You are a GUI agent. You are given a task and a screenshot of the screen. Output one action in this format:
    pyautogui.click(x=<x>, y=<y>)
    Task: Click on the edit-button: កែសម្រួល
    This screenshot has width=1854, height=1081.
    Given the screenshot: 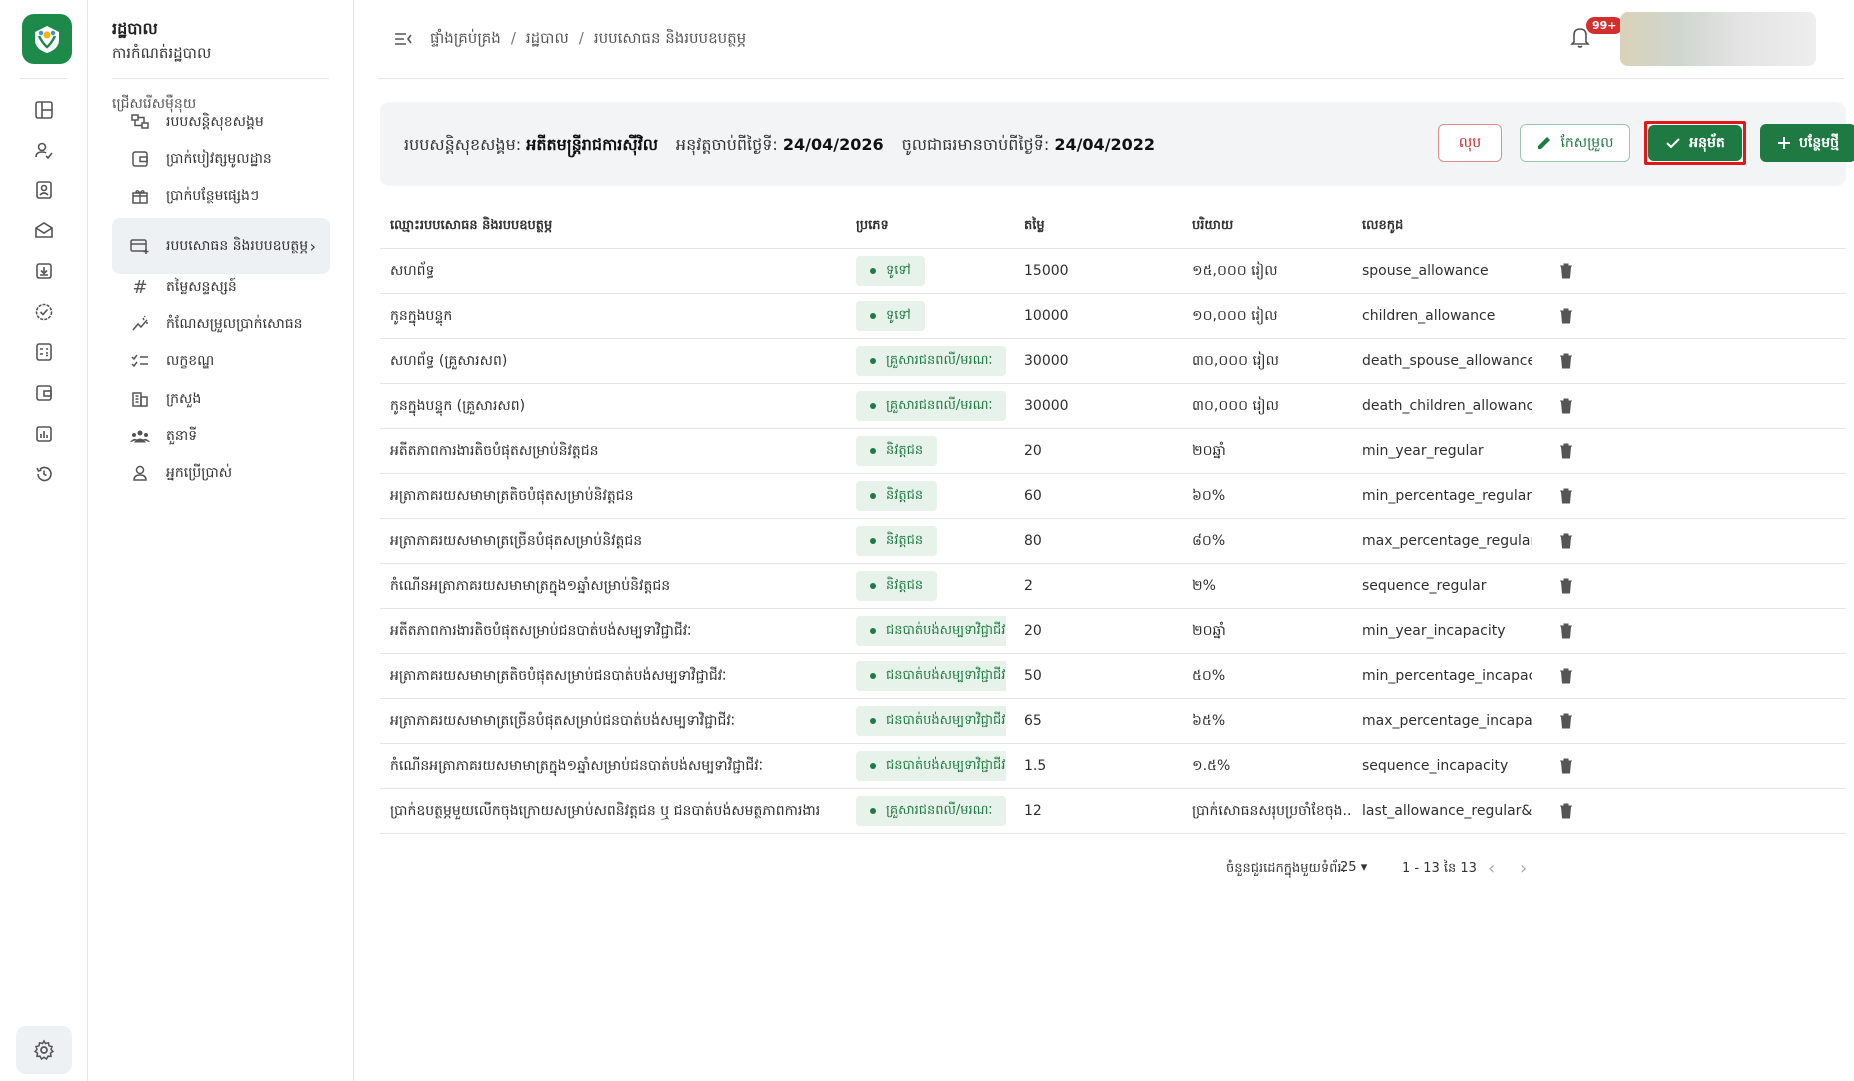 What is the action you would take?
    pyautogui.click(x=1575, y=143)
    